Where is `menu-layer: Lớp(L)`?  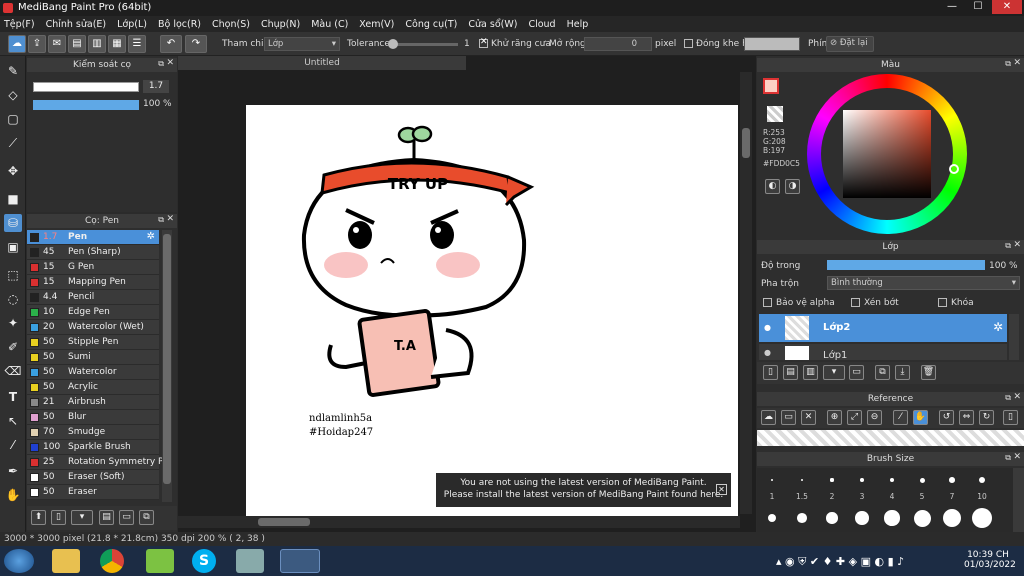
menu-layer: Lớp(L) is located at coordinates (132, 24).